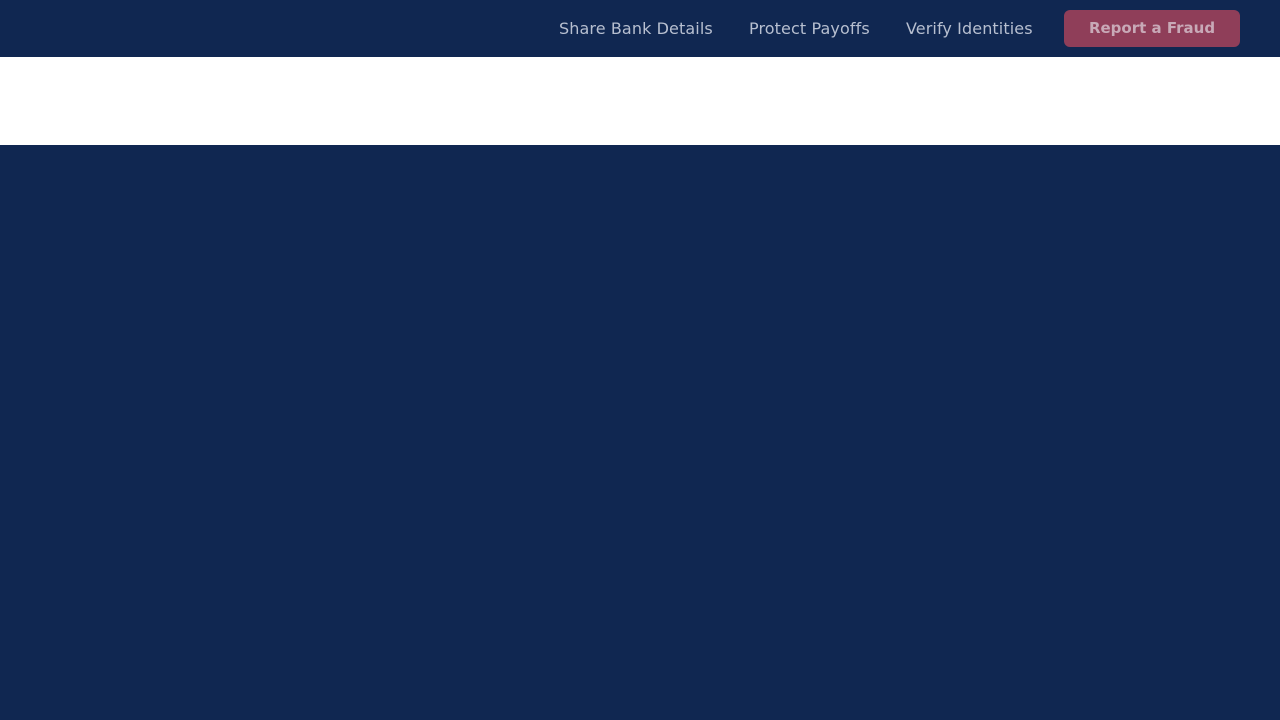  Describe the element at coordinates (809, 29) in the screenshot. I see `nav-link-protect-payoffs: Protect Payoffs` at that location.